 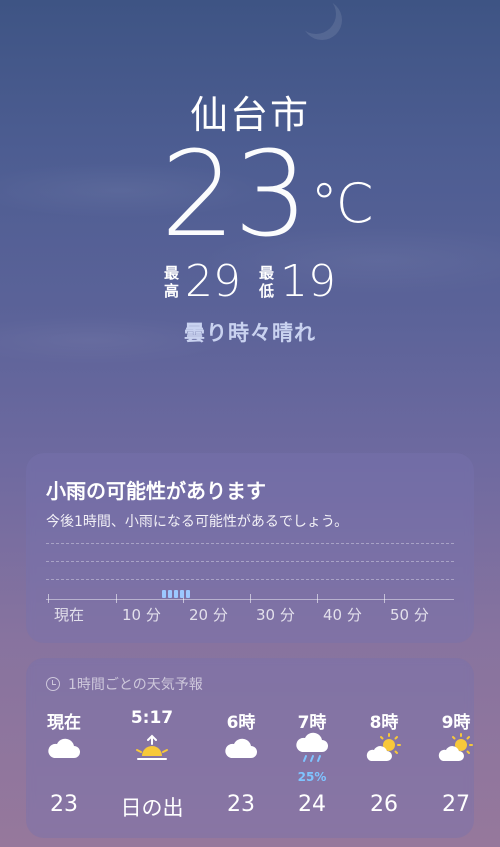 What do you see at coordinates (342, 203) in the screenshot?
I see `temperature-unit: °C` at bounding box center [342, 203].